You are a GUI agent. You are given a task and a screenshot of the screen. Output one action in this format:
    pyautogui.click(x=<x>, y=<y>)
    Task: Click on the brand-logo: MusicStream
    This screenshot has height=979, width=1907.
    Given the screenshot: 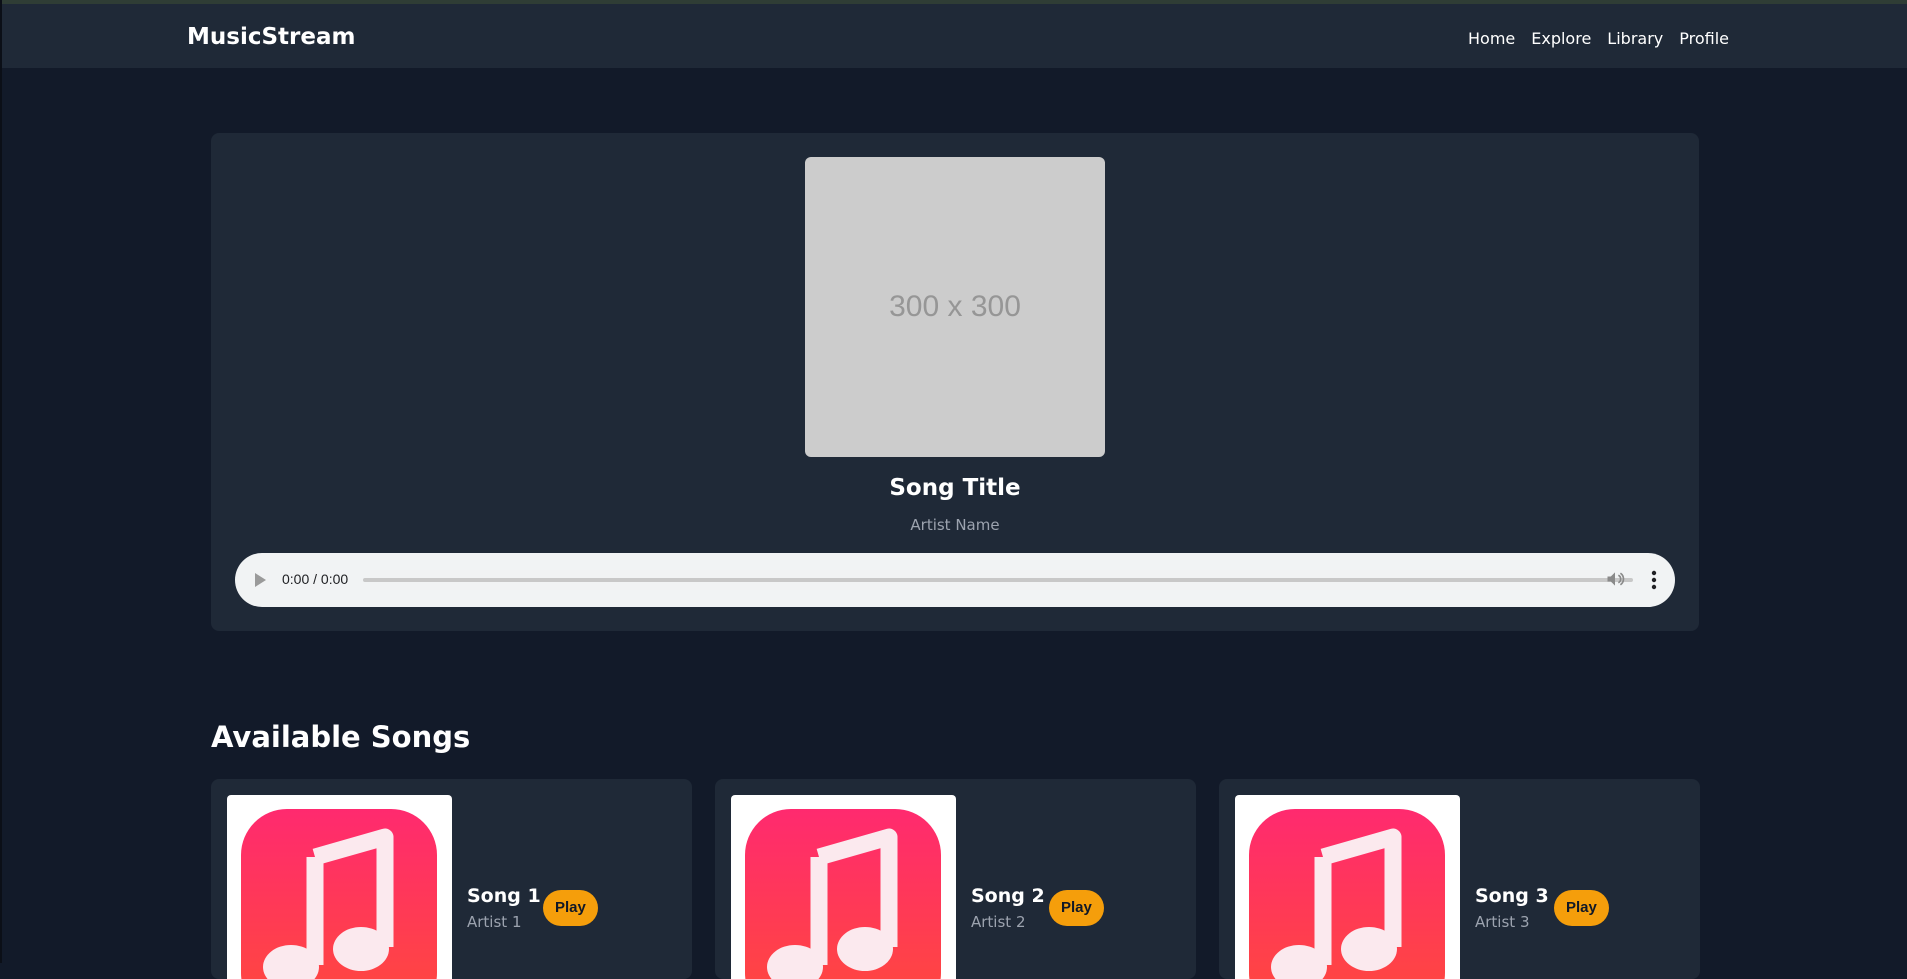 What is the action you would take?
    pyautogui.click(x=271, y=37)
    